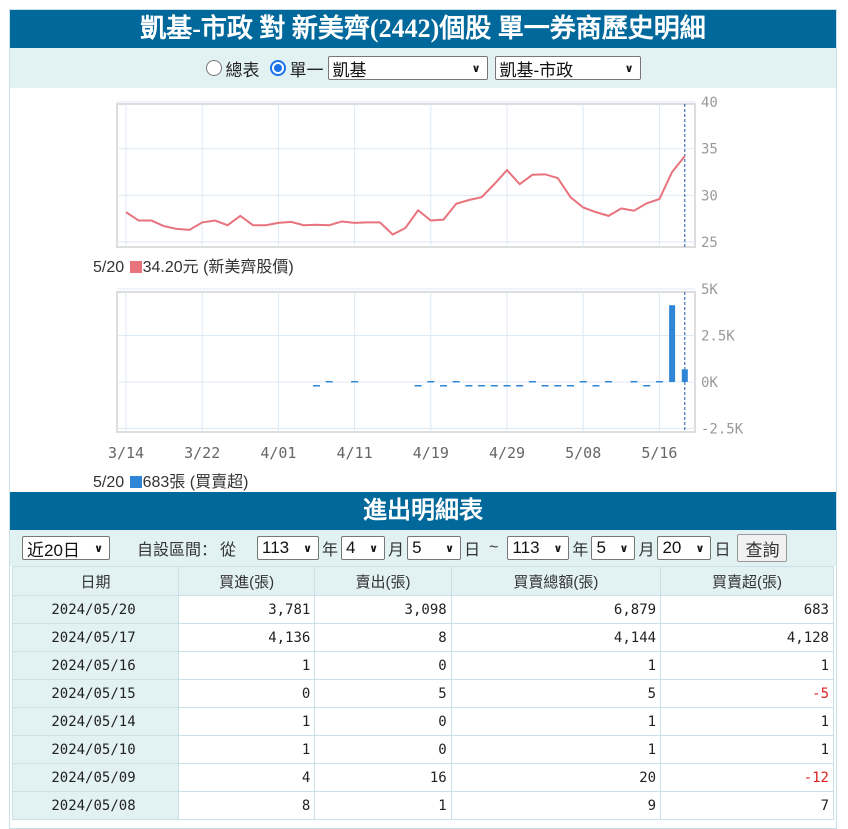 The height and width of the screenshot is (829, 848). I want to click on net-swatch, so click(135, 482).